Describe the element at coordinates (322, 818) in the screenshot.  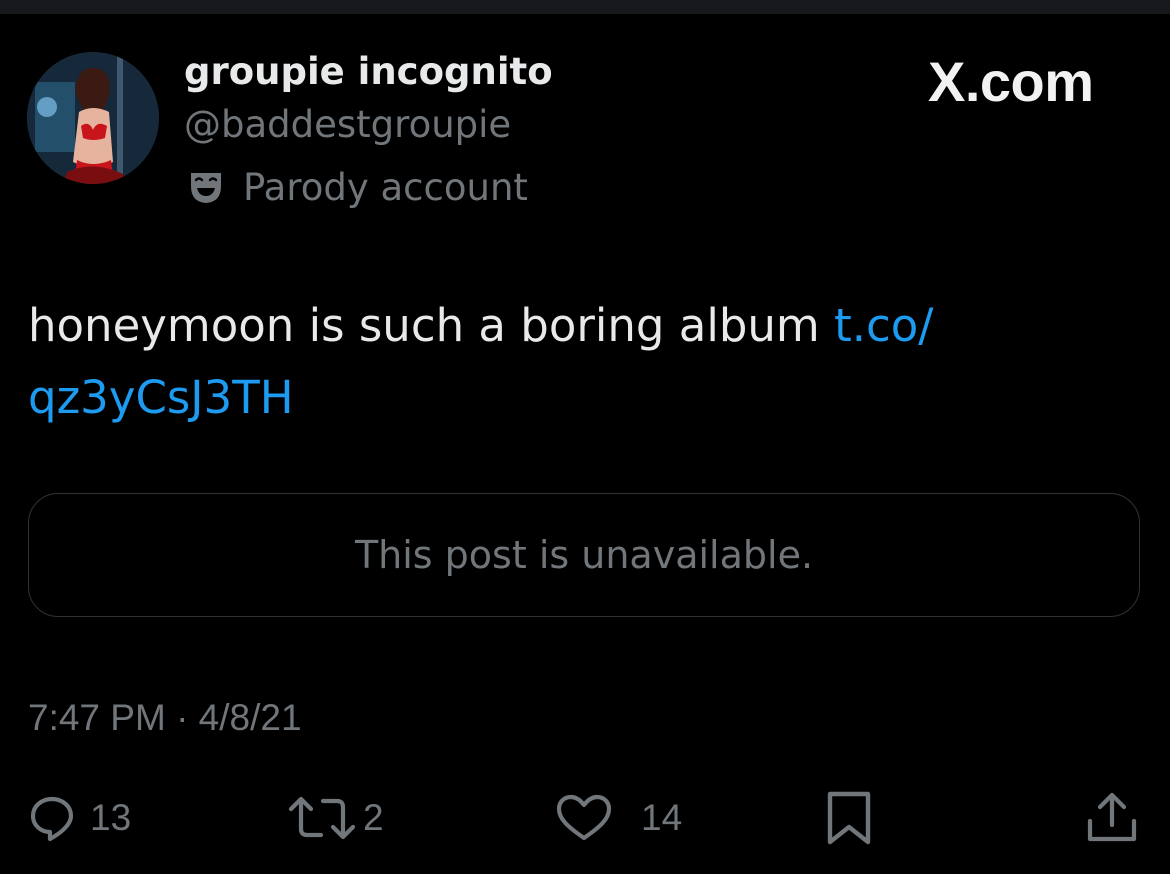
I see `repost-icon` at that location.